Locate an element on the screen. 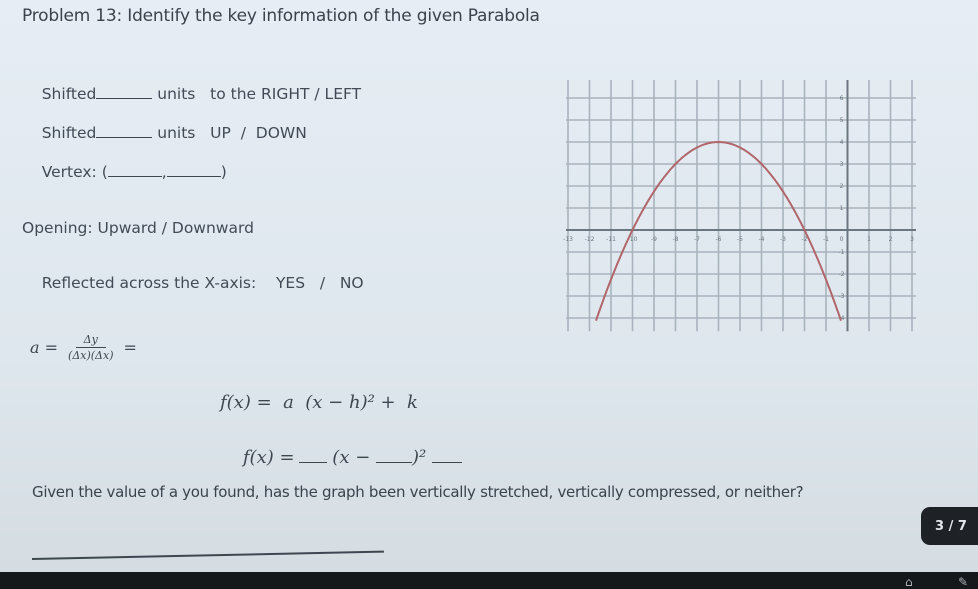 The height and width of the screenshot is (589, 978). reflected-line: Reflected across the X-axis: YES / NO is located at coordinates (193, 283).